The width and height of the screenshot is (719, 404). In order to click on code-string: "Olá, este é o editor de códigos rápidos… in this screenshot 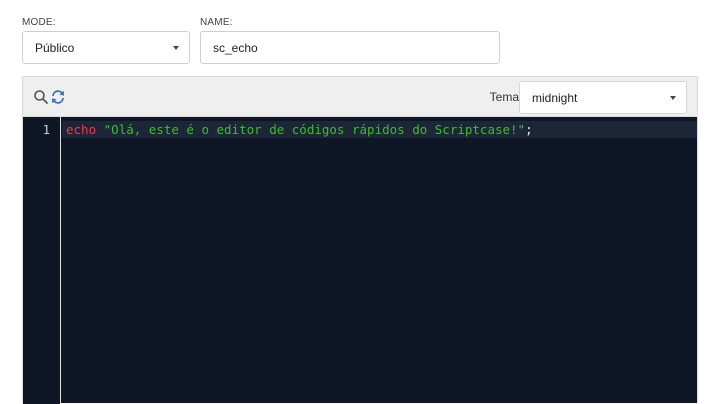, I will do `click(314, 129)`.